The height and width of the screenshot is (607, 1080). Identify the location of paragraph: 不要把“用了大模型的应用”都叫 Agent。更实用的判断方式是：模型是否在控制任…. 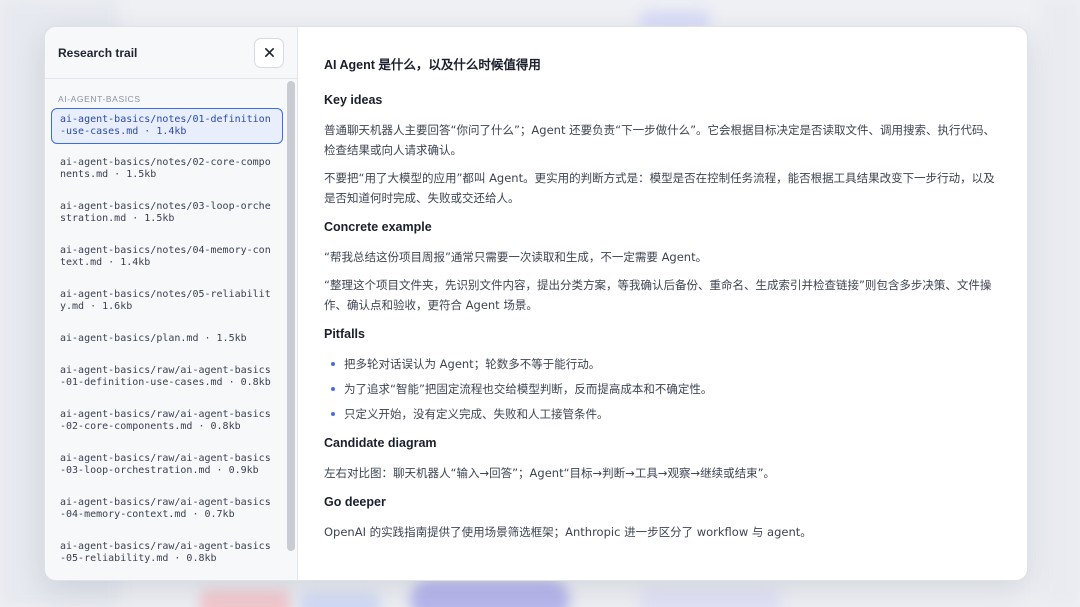
(659, 188).